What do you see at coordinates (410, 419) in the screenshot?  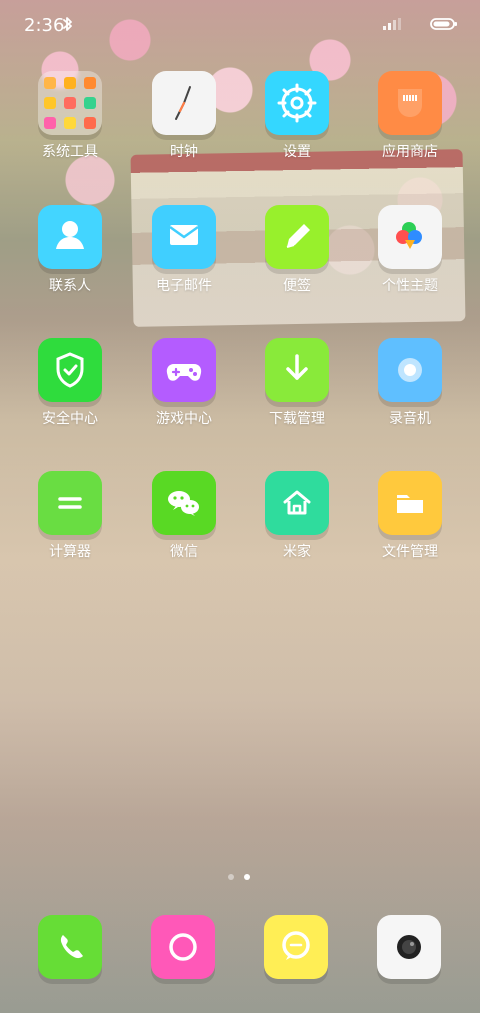 I see `app-label: 录音机` at bounding box center [410, 419].